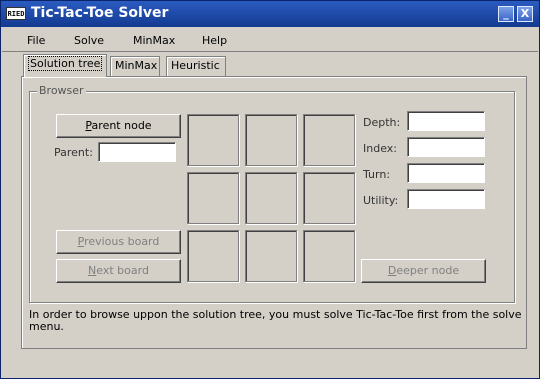 The image size is (540, 379). What do you see at coordinates (36, 40) in the screenshot?
I see `menu-file: File` at bounding box center [36, 40].